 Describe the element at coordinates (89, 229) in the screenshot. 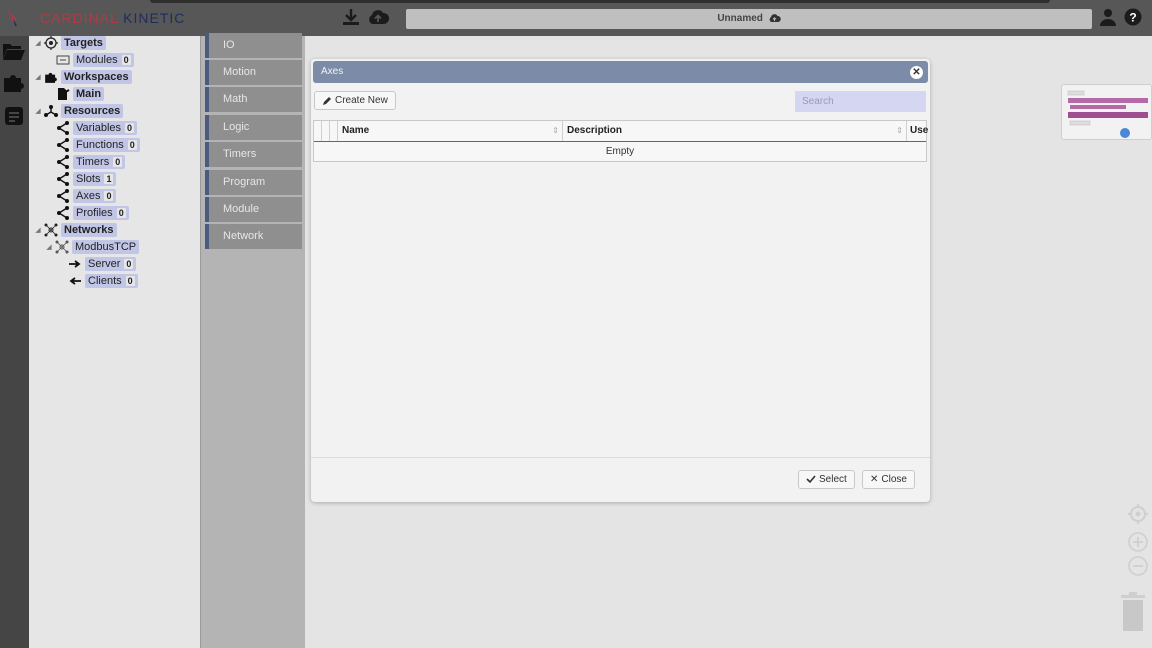

I see `tree-label-networks: Networks` at that location.